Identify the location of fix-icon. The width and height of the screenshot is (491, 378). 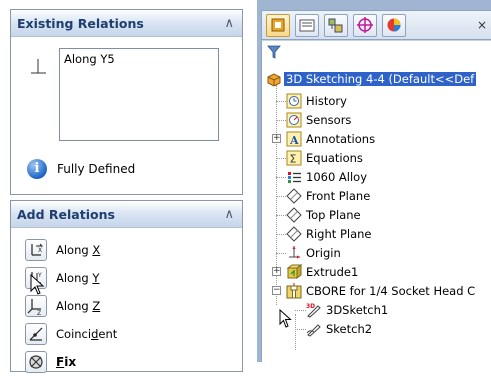
(36, 362).